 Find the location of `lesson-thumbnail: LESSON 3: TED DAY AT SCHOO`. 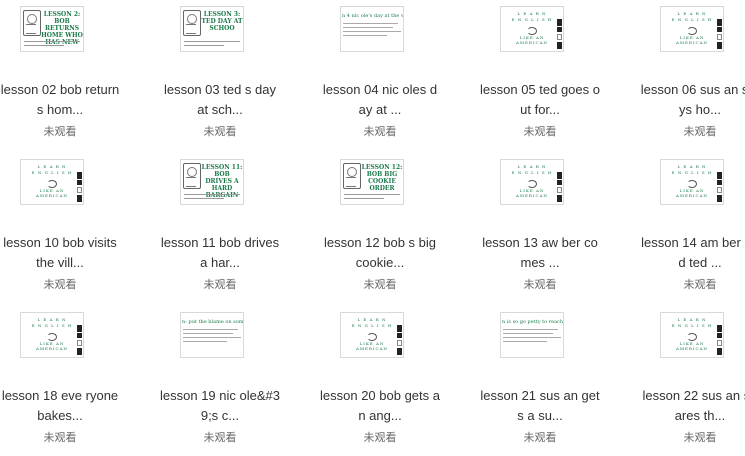

lesson-thumbnail: LESSON 3: TED DAY AT SCHOO is located at coordinates (212, 29).